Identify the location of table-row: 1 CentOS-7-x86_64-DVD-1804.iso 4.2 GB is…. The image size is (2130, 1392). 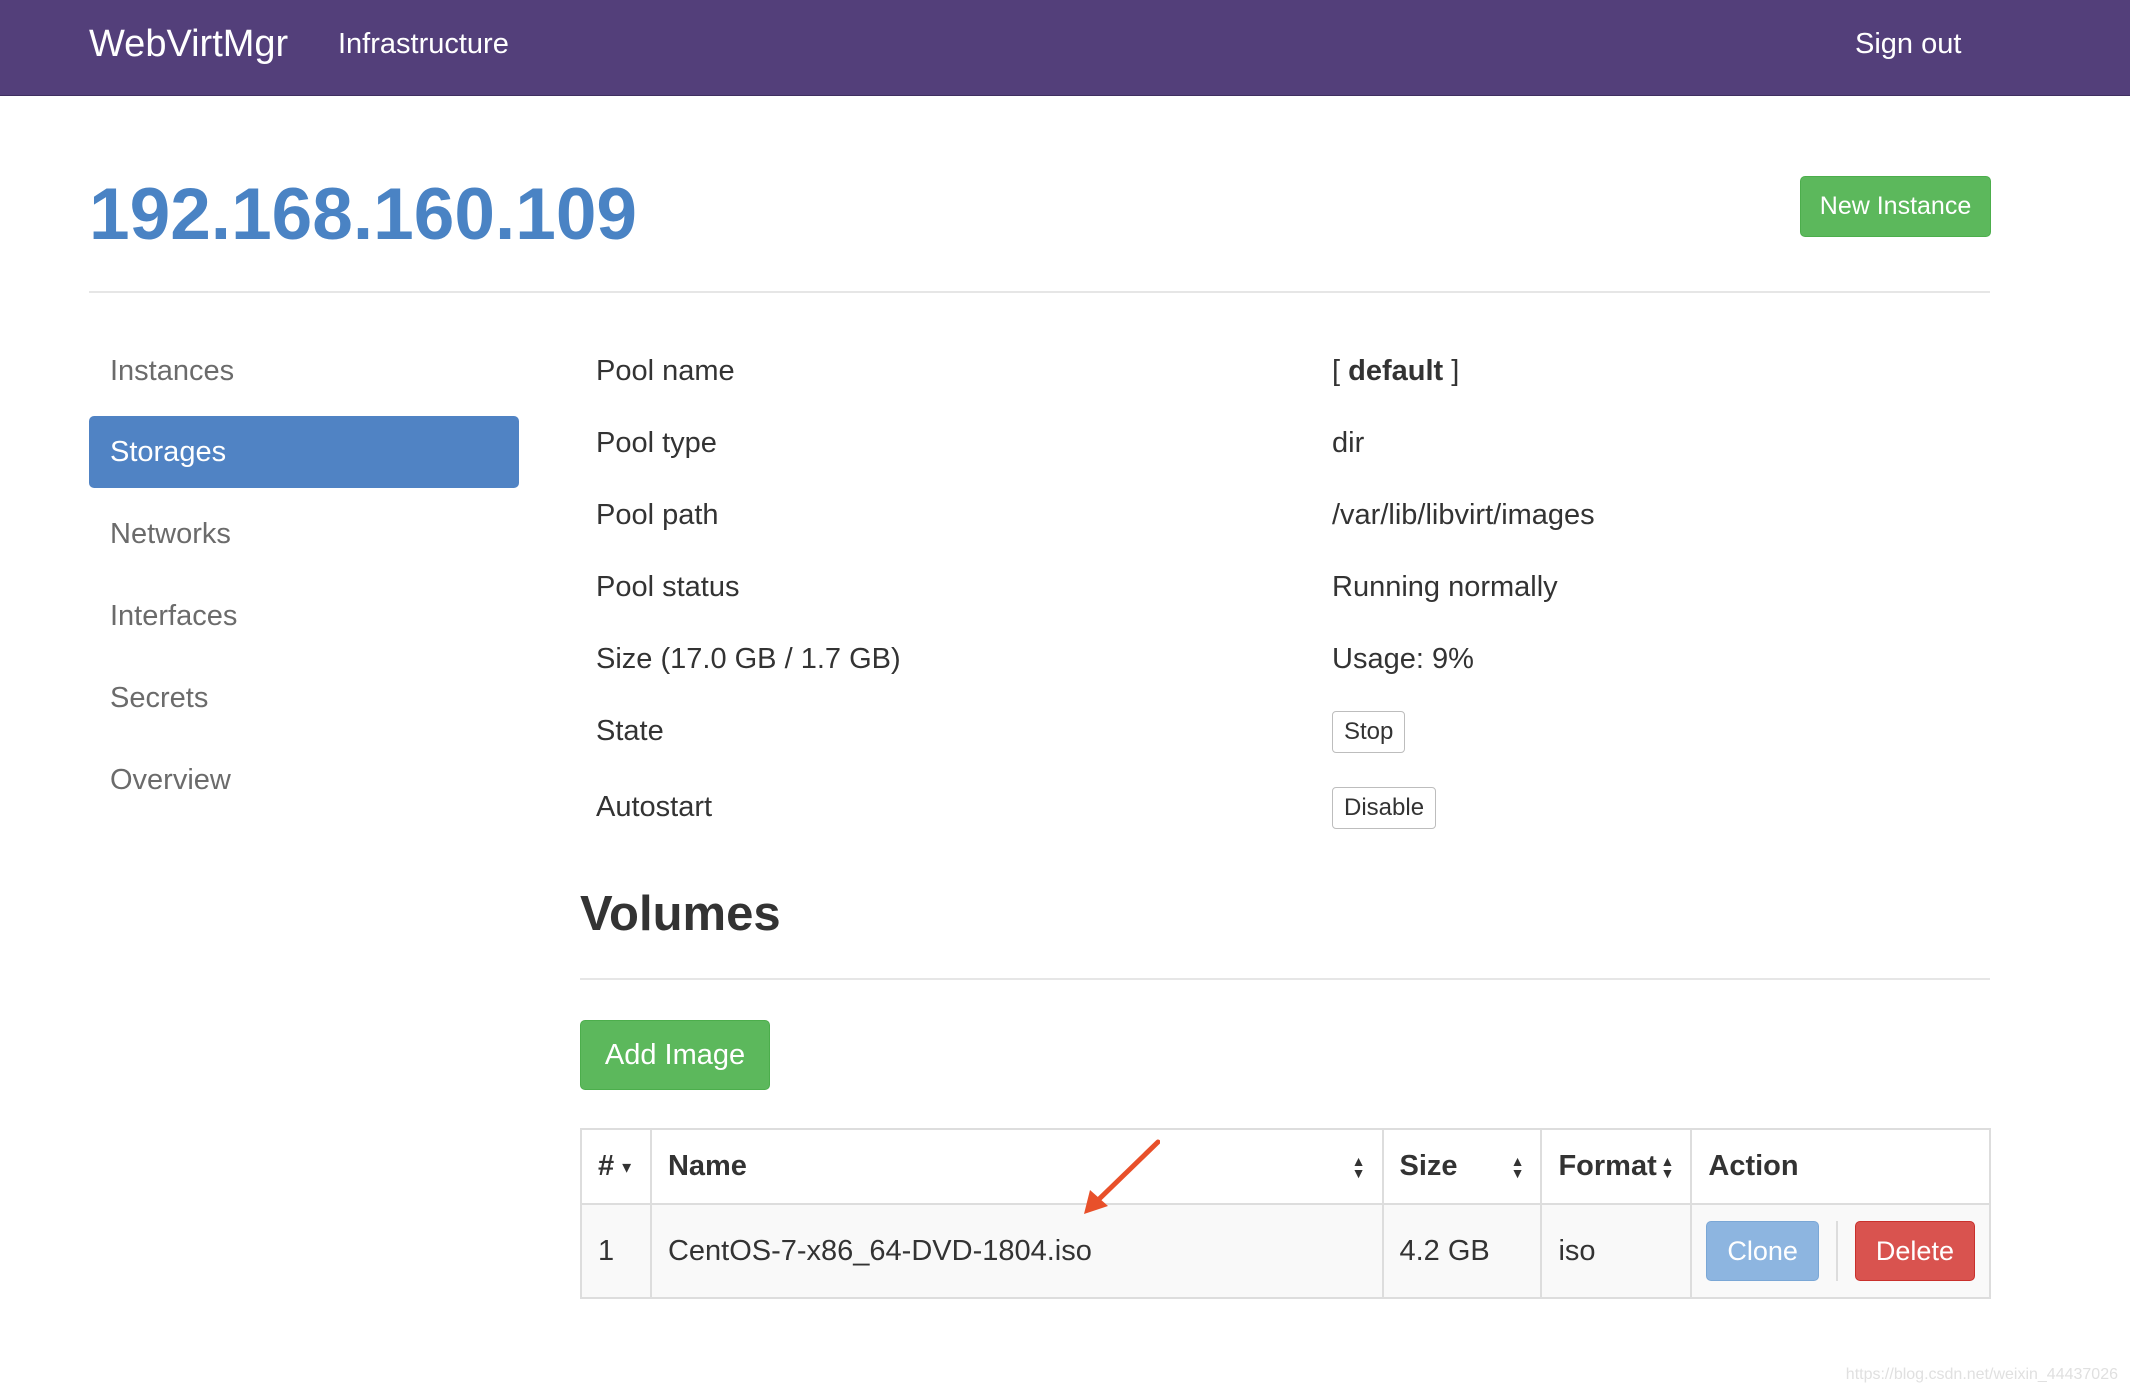
(1285, 1251).